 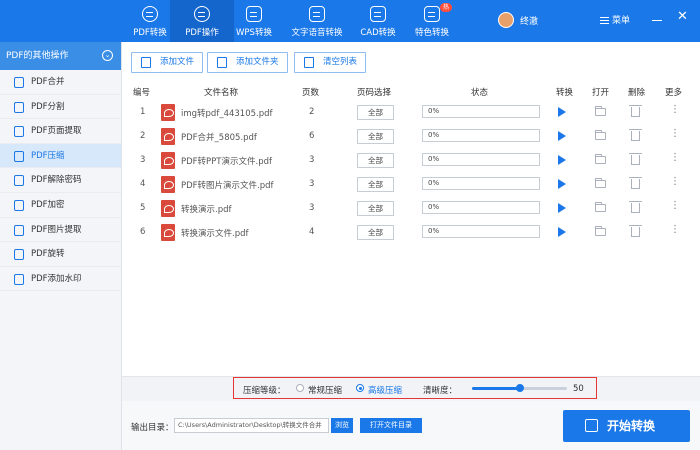 What do you see at coordinates (432, 21) in the screenshot?
I see `tool-special-convert: 热 特色转换` at bounding box center [432, 21].